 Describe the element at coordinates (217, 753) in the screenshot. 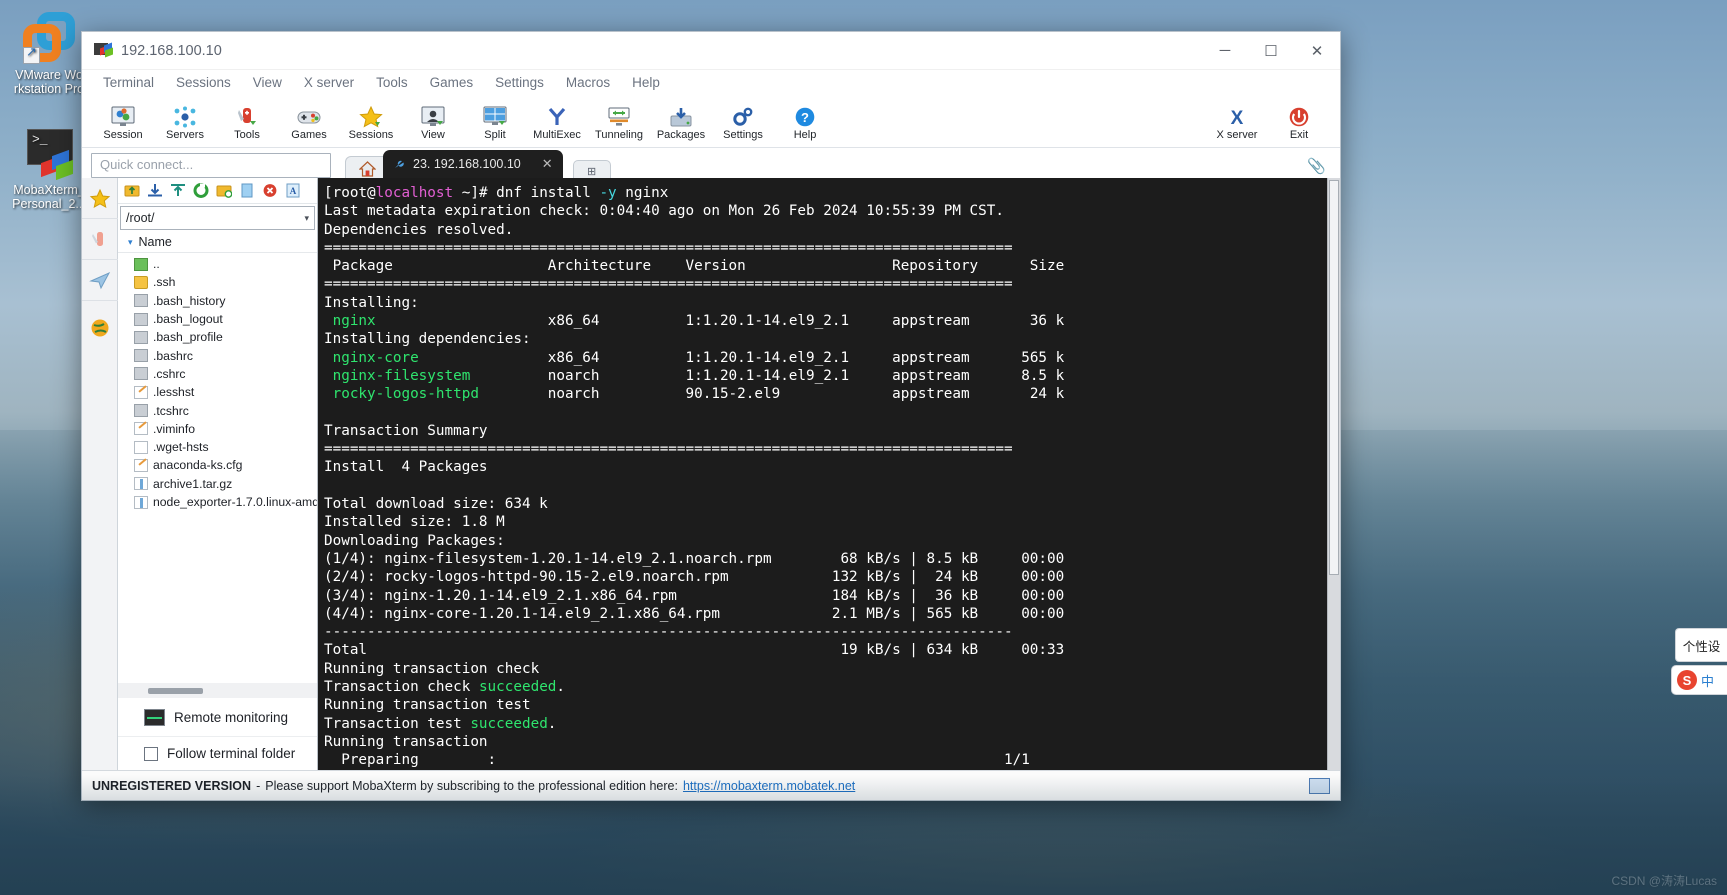

I see `follow-terminal-folder-row: Follow terminal folder` at that location.